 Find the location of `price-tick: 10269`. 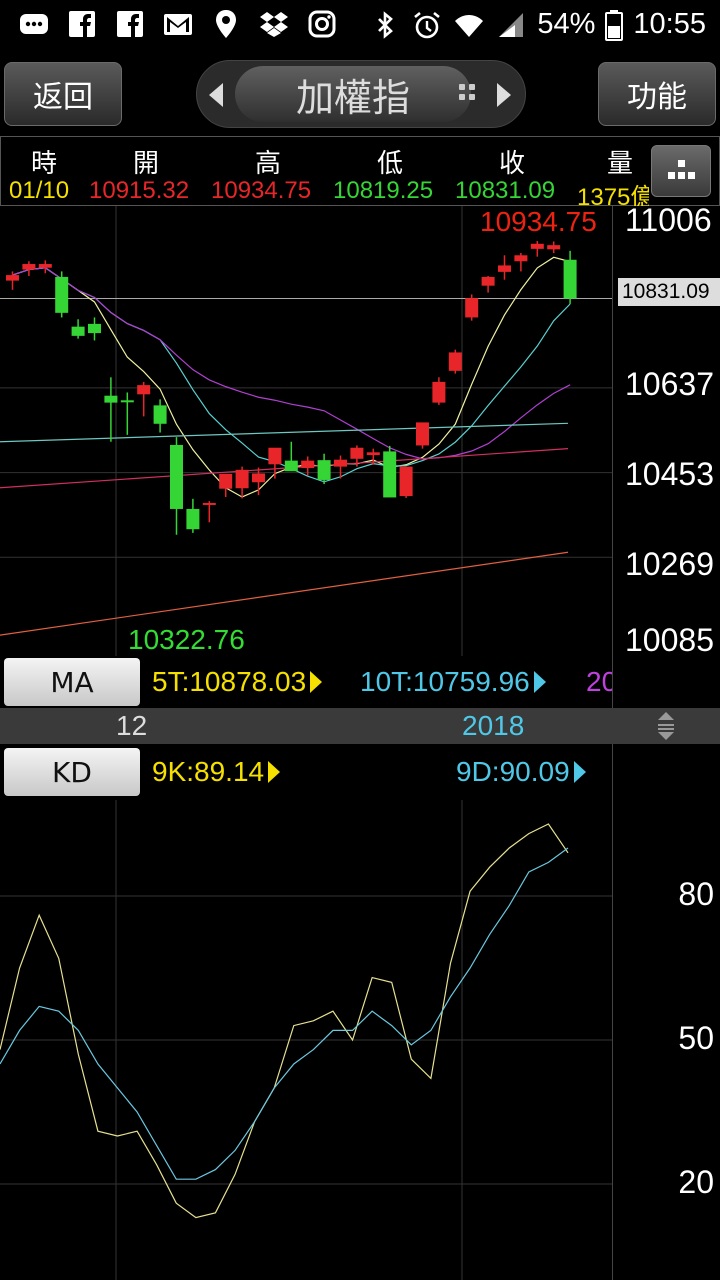

price-tick: 10269 is located at coordinates (669, 564).